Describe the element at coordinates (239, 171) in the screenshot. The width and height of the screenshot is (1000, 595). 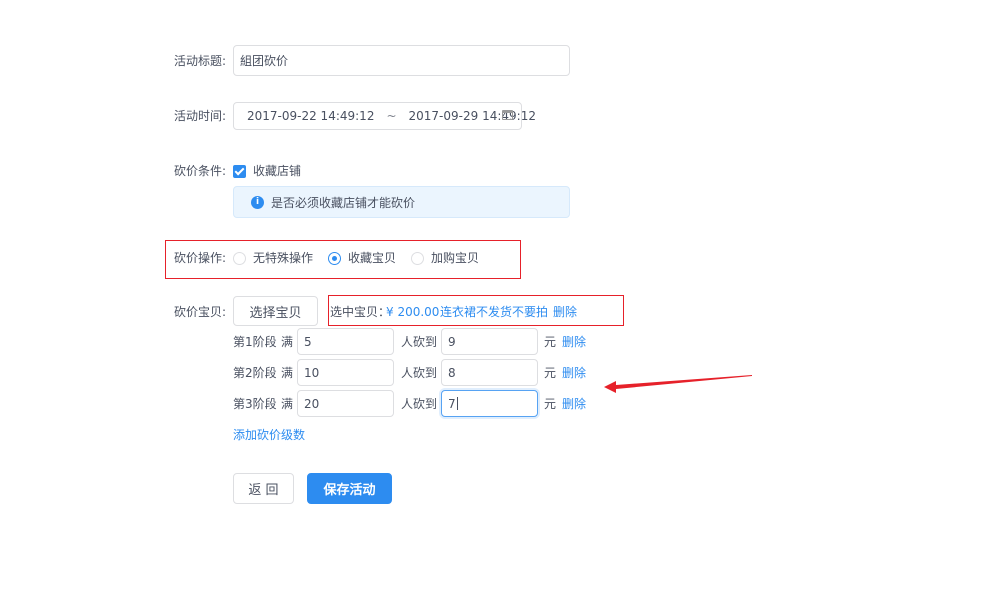
I see `collect-shop-checkbox` at that location.